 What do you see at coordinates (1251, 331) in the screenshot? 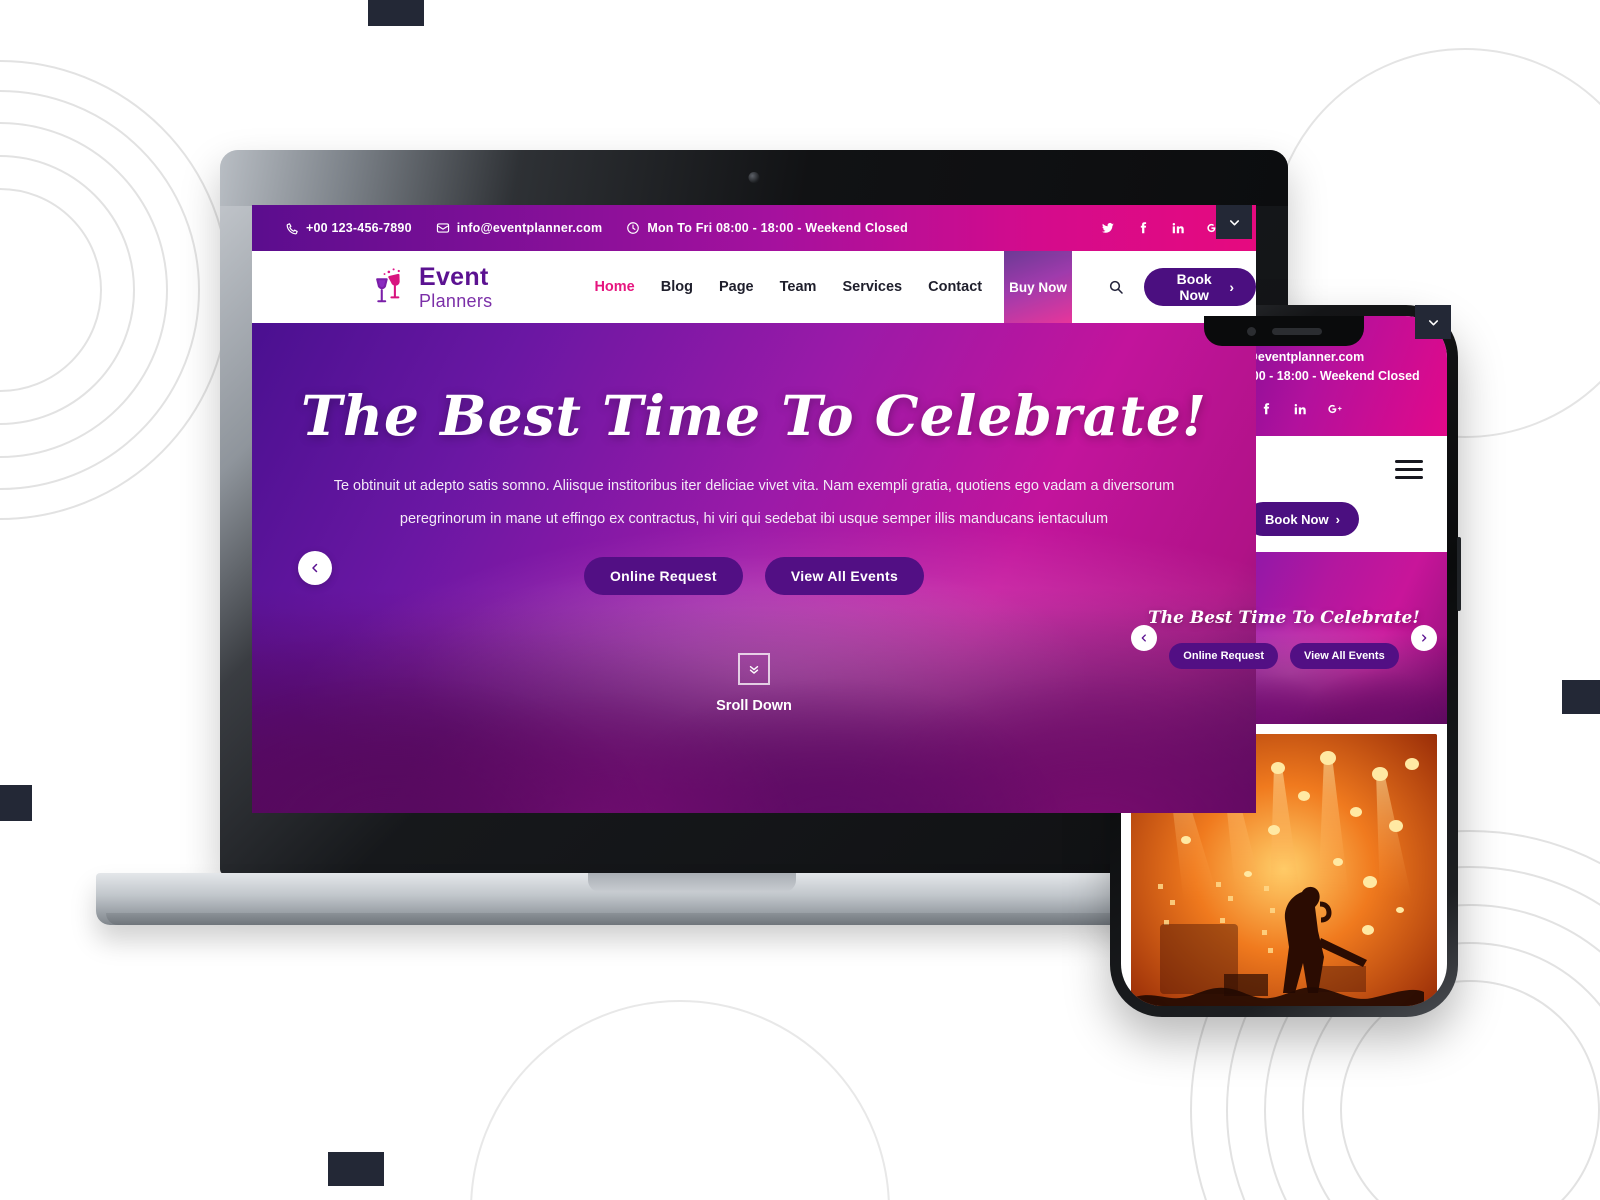
I see `front-camera-icon` at bounding box center [1251, 331].